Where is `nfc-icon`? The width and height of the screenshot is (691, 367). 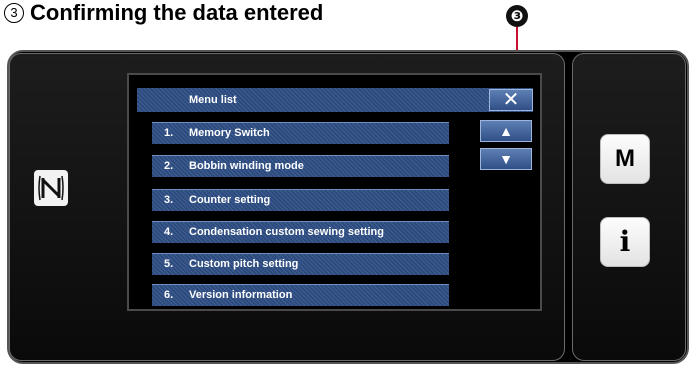 nfc-icon is located at coordinates (51, 188).